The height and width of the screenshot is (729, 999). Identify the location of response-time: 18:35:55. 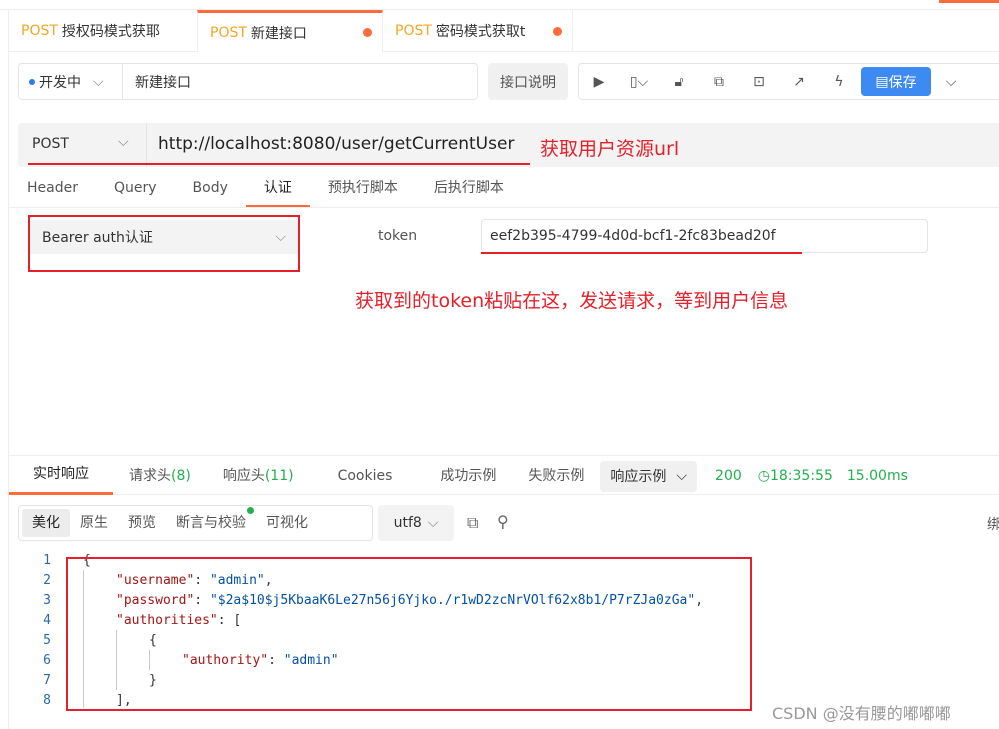
(801, 476).